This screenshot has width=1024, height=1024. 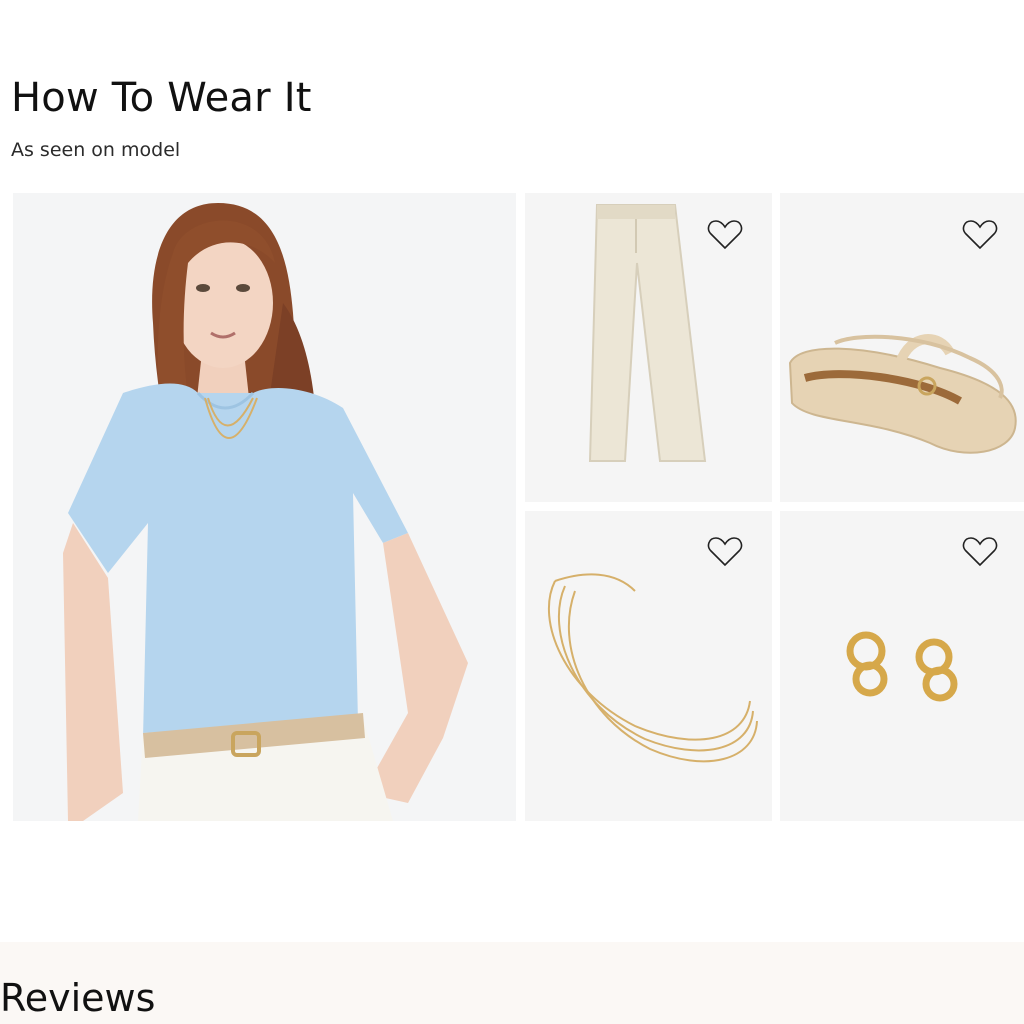 What do you see at coordinates (96, 150) in the screenshot?
I see `section-subtitle: As seen on model` at bounding box center [96, 150].